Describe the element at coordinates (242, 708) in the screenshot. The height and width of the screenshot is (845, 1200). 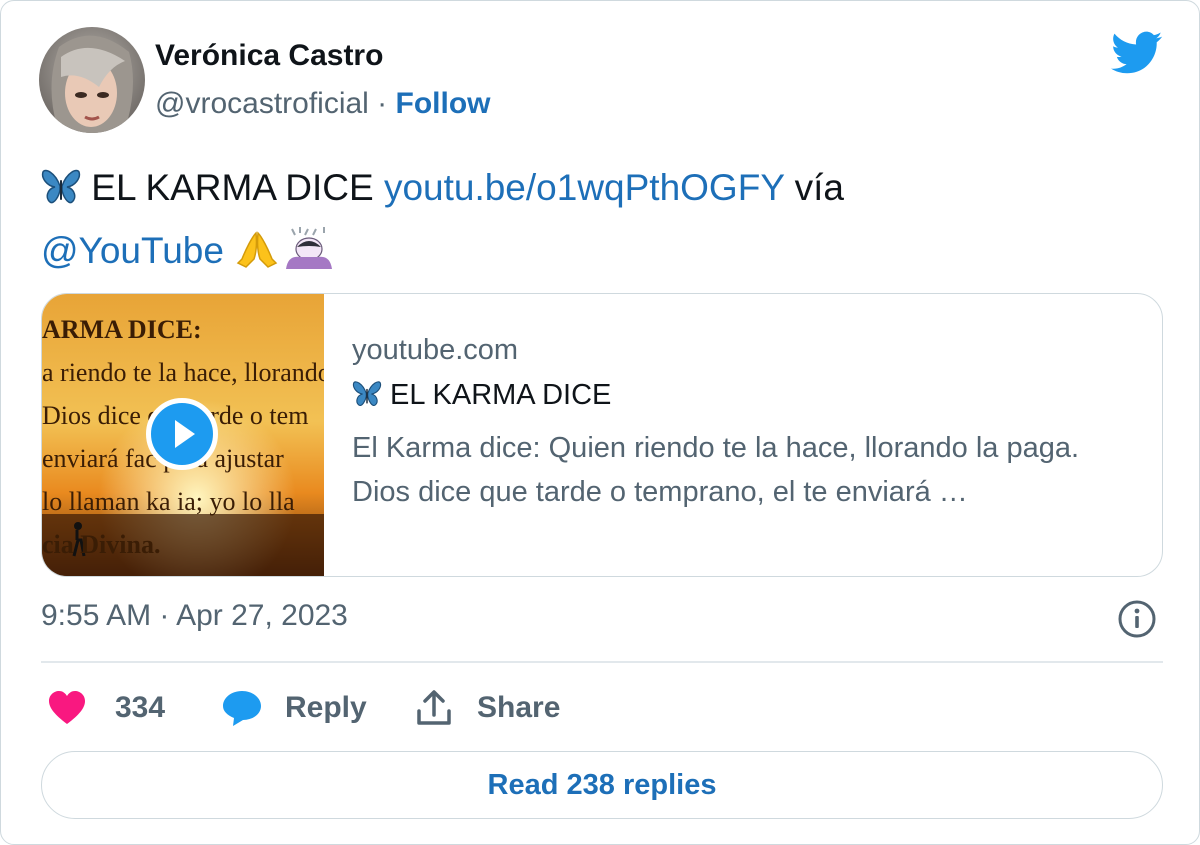
I see `speech-bubble-icon` at that location.